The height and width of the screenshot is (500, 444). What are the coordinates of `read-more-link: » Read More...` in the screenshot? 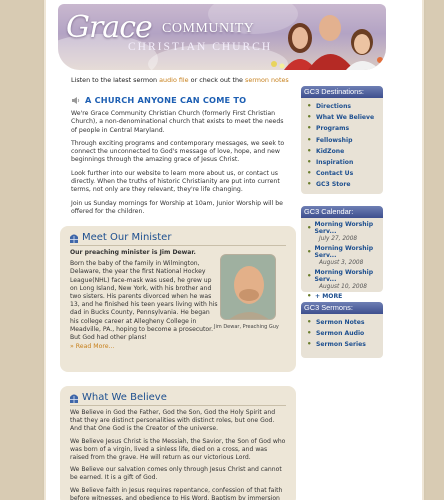 It's located at (92, 346).